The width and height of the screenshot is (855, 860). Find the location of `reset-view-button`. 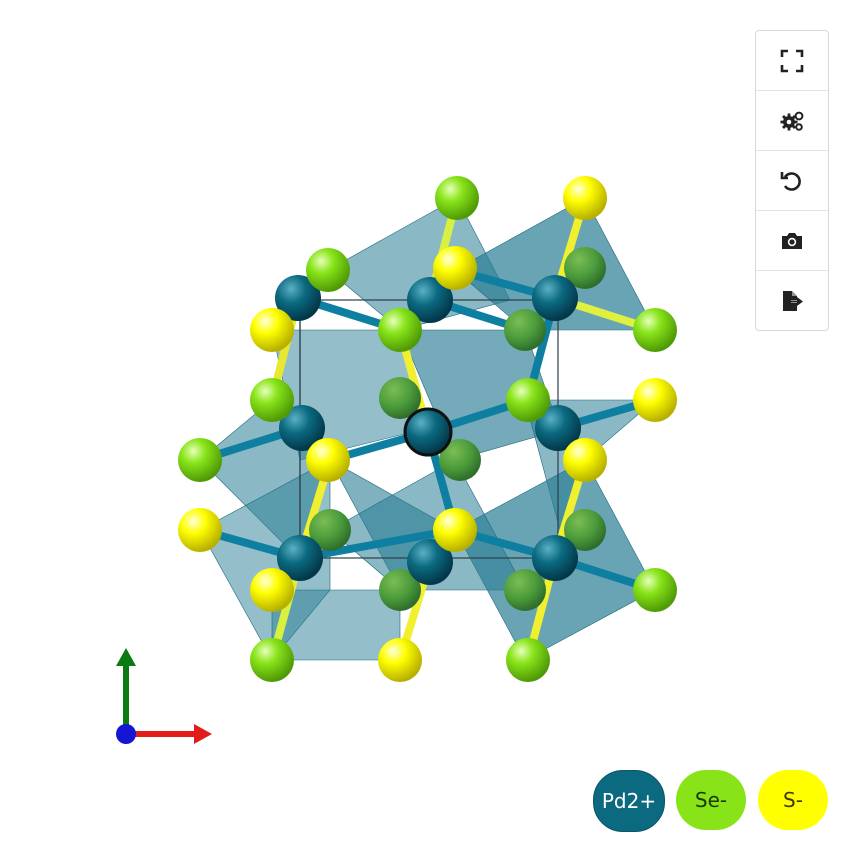

reset-view-button is located at coordinates (792, 181).